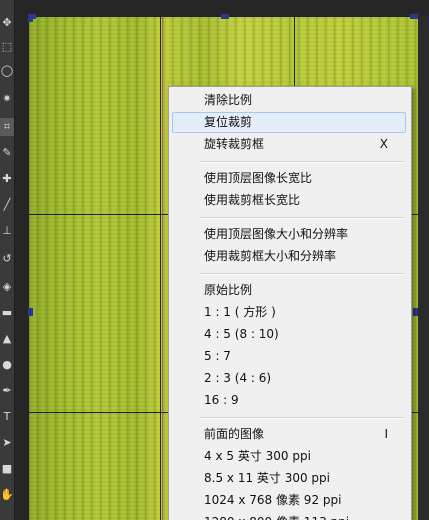  What do you see at coordinates (289, 356) in the screenshot?
I see `menu-item: 5 : 7` at bounding box center [289, 356].